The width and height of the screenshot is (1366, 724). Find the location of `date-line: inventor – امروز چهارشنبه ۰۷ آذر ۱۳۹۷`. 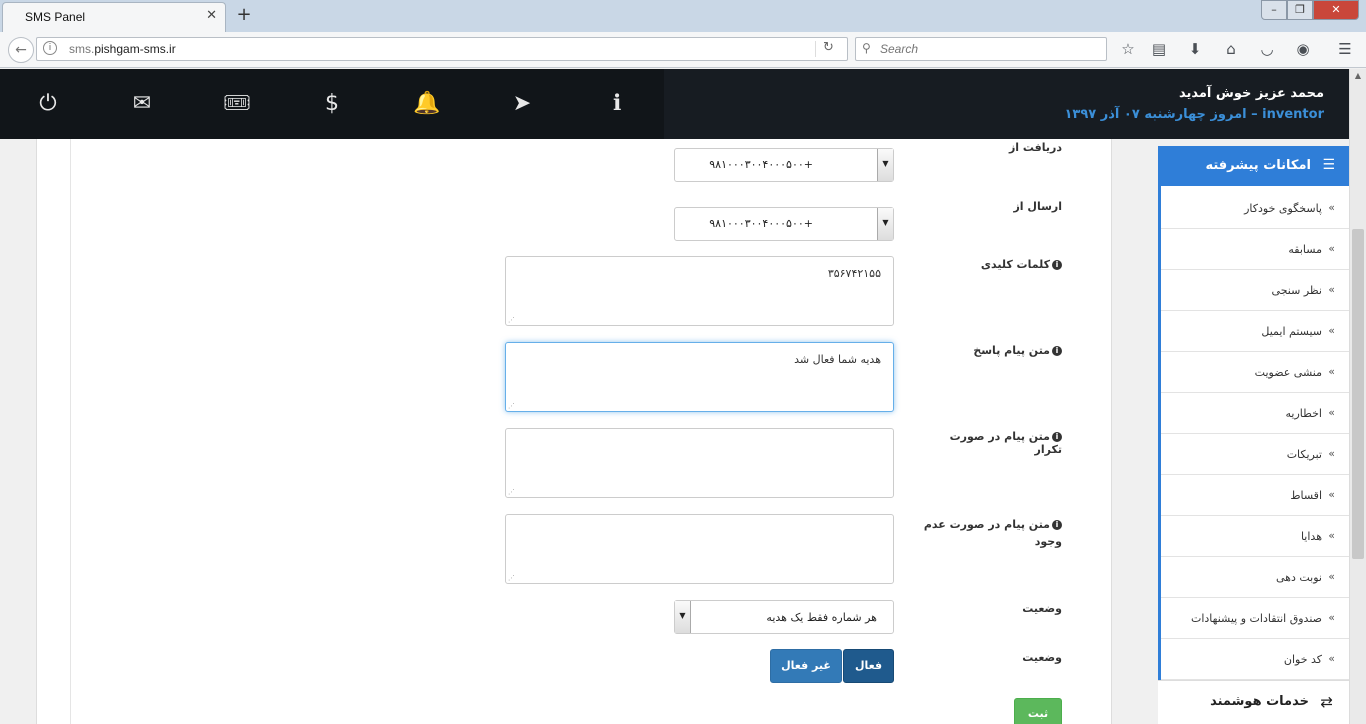

date-line: inventor – امروز چهارشنبه ۰۷ آذر ۱۳۹۷ is located at coordinates (1195, 114).